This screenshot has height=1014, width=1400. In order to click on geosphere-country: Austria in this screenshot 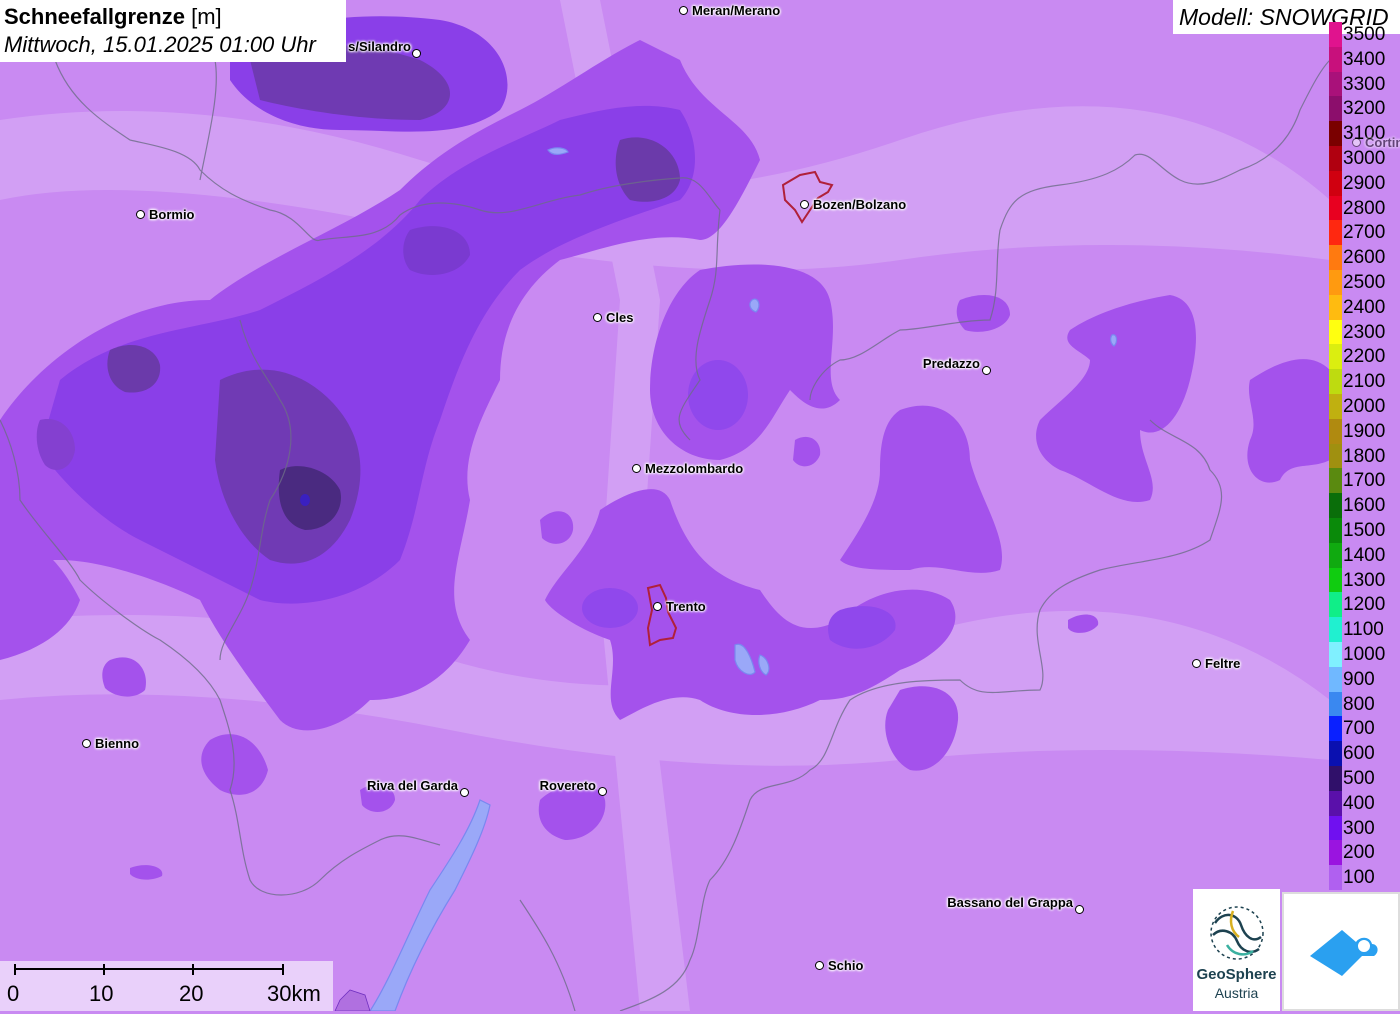, I will do `click(1236, 993)`.